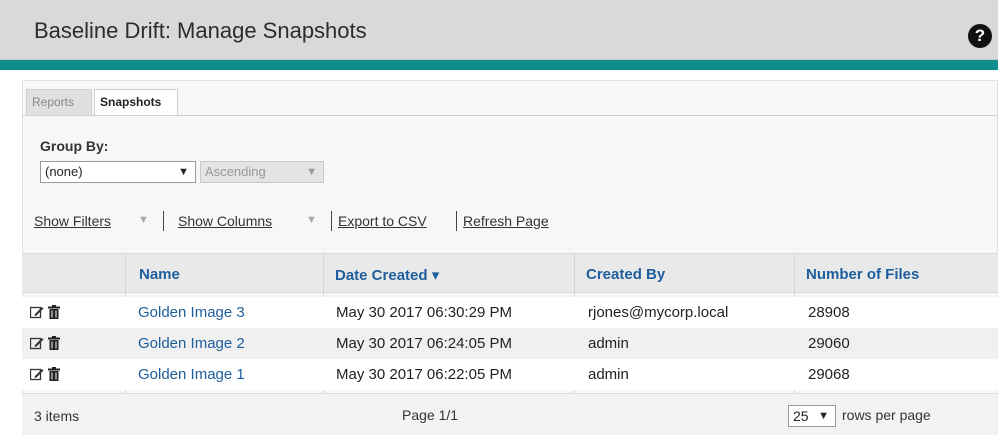 The image size is (998, 435). Describe the element at coordinates (499, 65) in the screenshot. I see `accent-bar` at that location.